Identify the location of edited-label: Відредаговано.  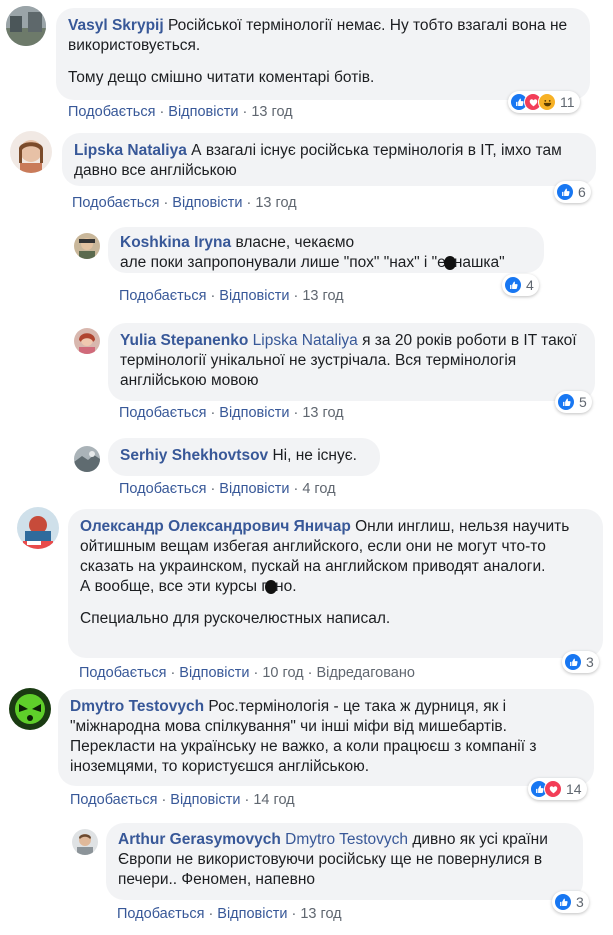
(366, 673).